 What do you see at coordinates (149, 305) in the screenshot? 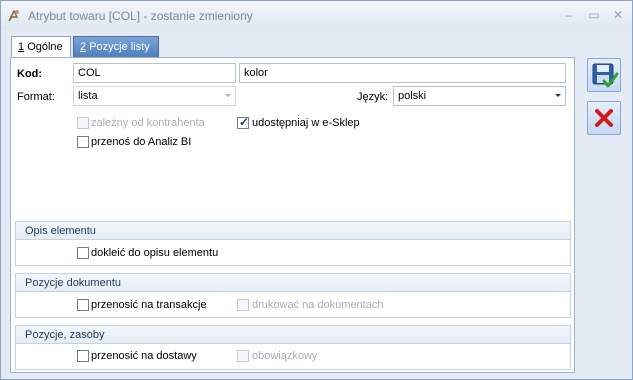
I see `transakcje-label: przenosić na transakcje` at bounding box center [149, 305].